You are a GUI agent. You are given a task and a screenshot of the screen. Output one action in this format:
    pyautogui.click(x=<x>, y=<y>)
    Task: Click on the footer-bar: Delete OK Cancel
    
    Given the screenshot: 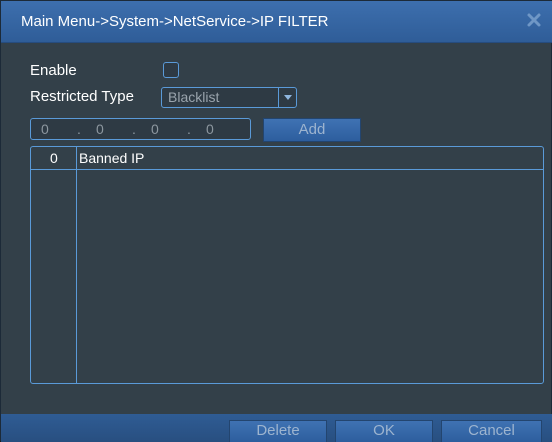 What is the action you would take?
    pyautogui.click(x=276, y=428)
    